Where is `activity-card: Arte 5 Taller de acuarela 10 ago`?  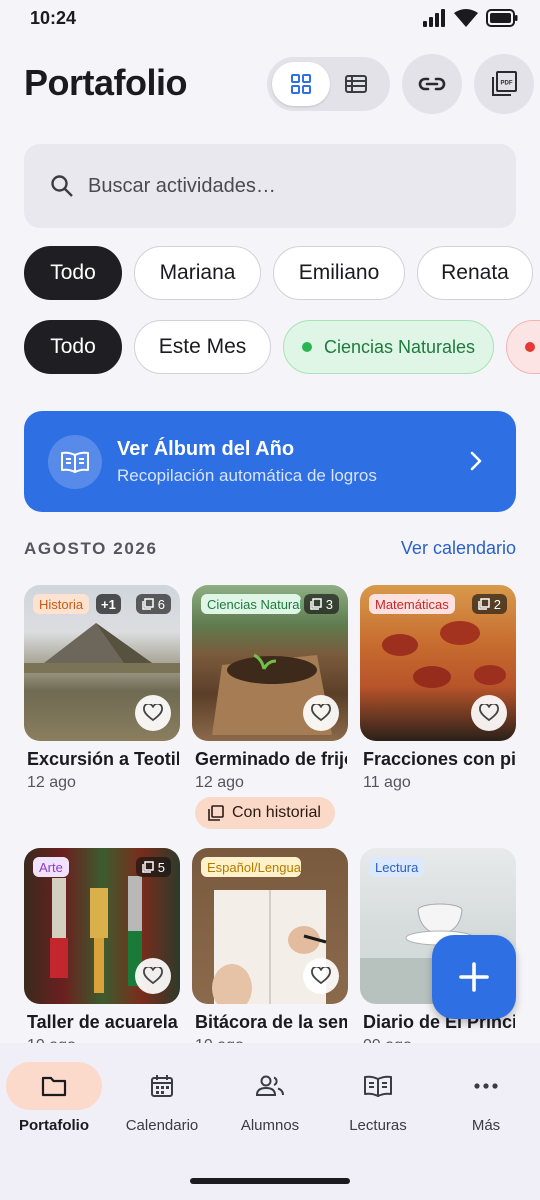
activity-card: Arte 5 Taller de acuarela 10 ago is located at coordinates (102, 951).